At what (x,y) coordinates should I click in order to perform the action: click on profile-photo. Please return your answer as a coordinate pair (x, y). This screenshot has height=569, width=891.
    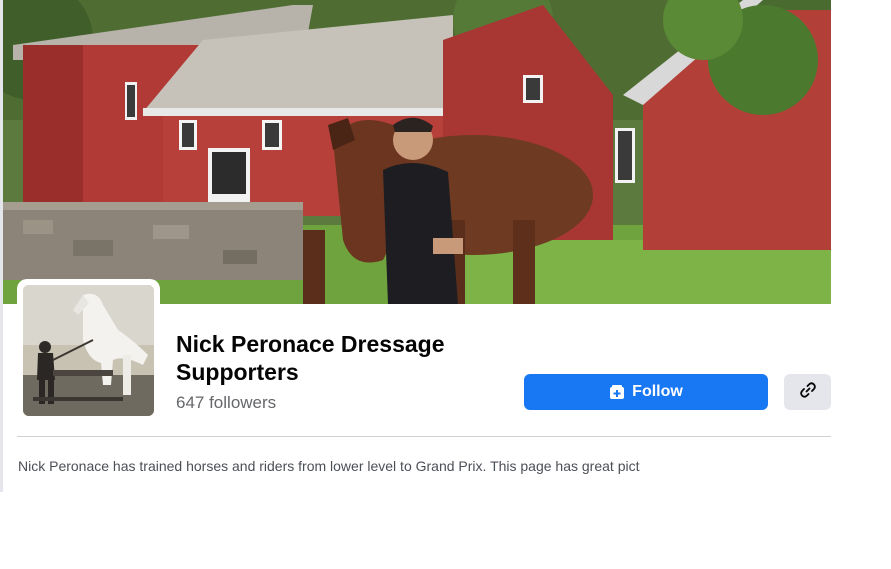
    Looking at the image, I should click on (88, 350).